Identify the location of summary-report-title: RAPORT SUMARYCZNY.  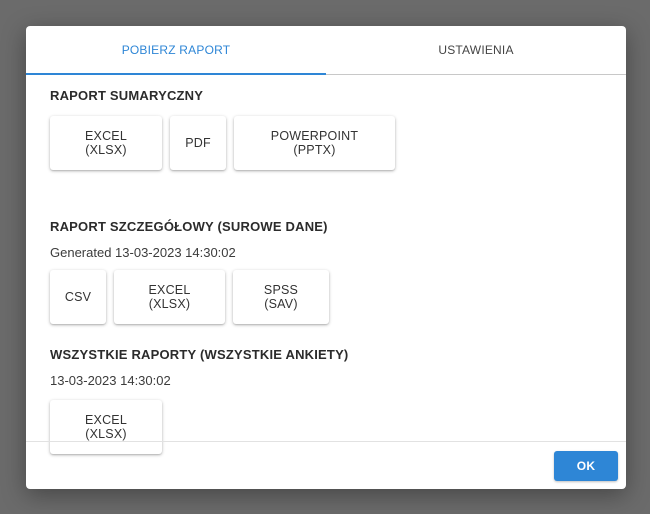
(127, 95).